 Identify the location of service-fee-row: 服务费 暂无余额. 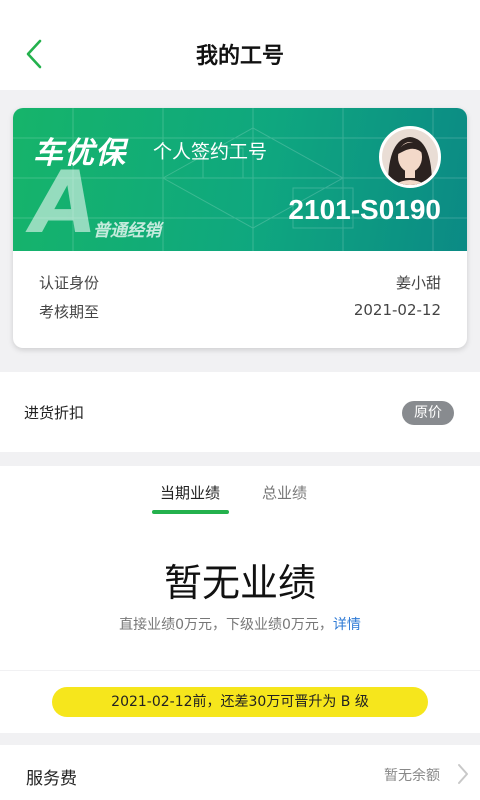
(240, 772).